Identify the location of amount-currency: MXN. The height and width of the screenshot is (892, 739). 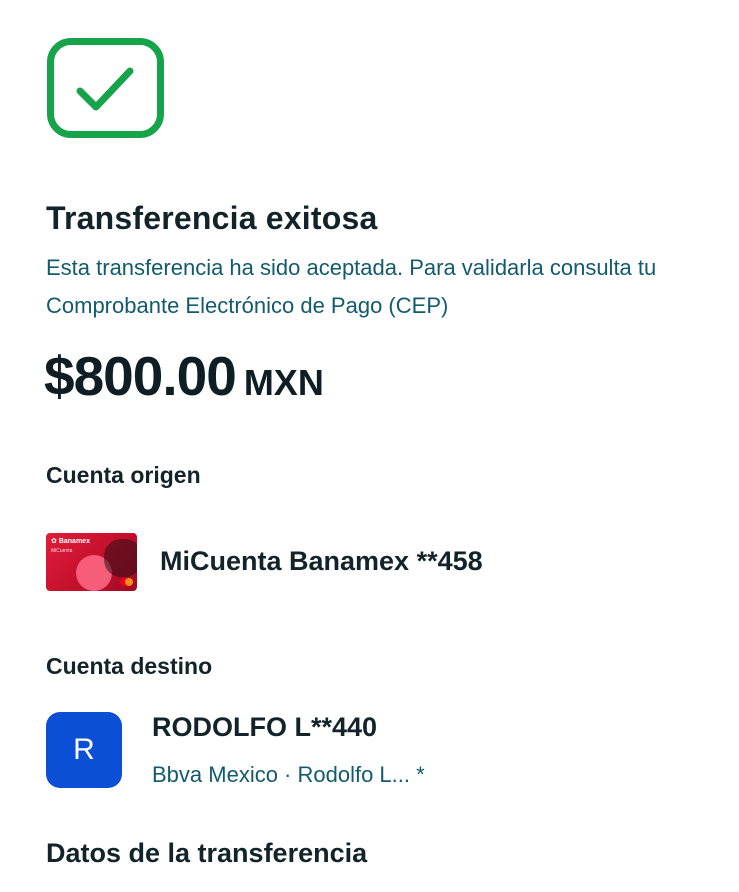
(283, 382).